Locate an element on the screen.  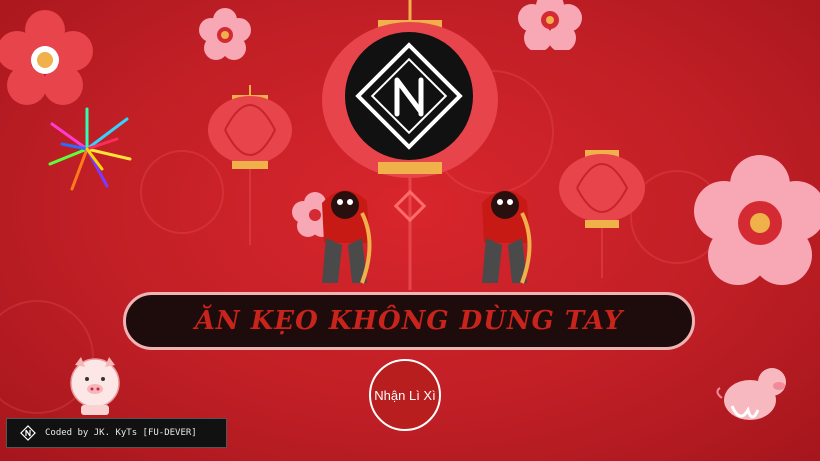
headline-bar: ĂN KẸO KHÔNG DÙNG TAY is located at coordinates (409, 321).